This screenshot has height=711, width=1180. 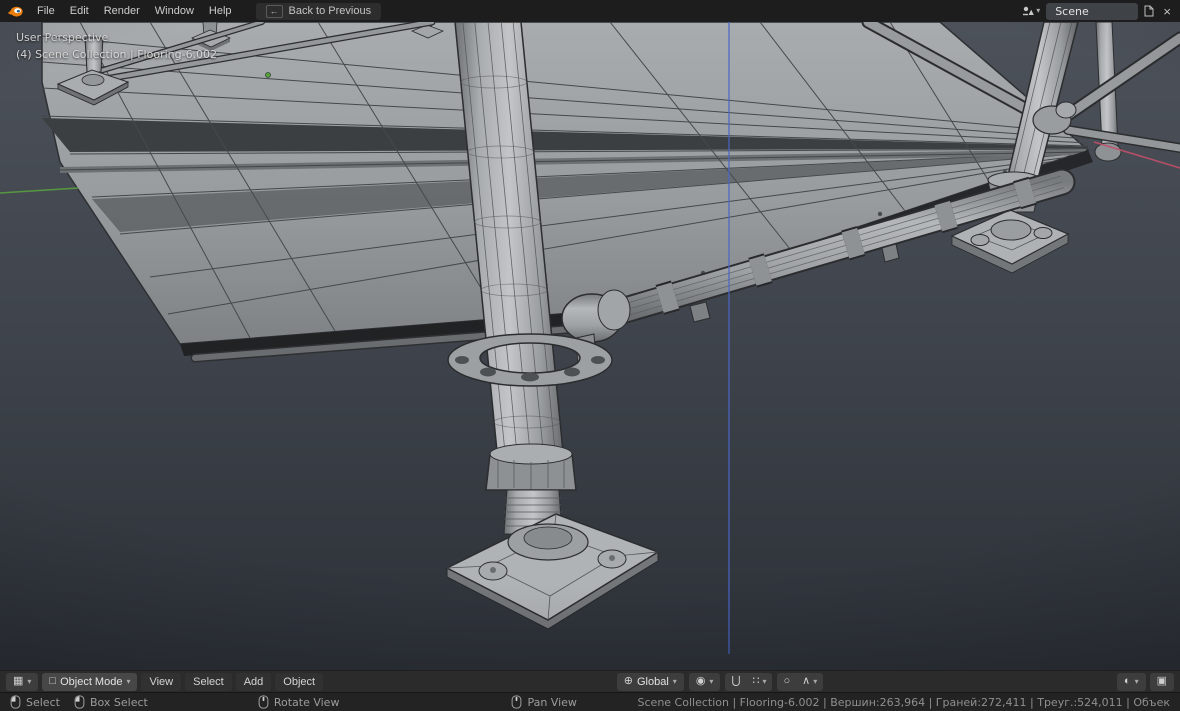 I want to click on snap-settings-dropdown: ∷ ▾, so click(x=759, y=682).